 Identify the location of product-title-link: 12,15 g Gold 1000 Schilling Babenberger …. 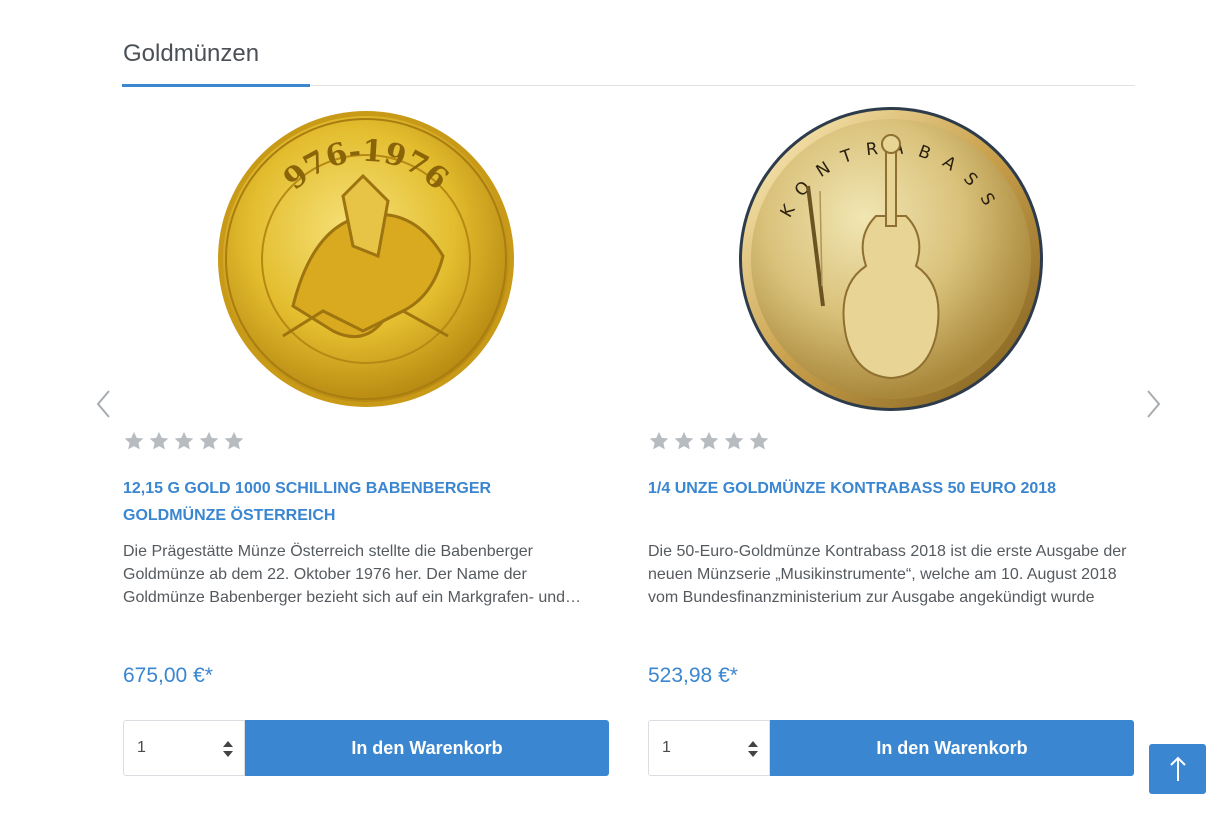
(343, 502).